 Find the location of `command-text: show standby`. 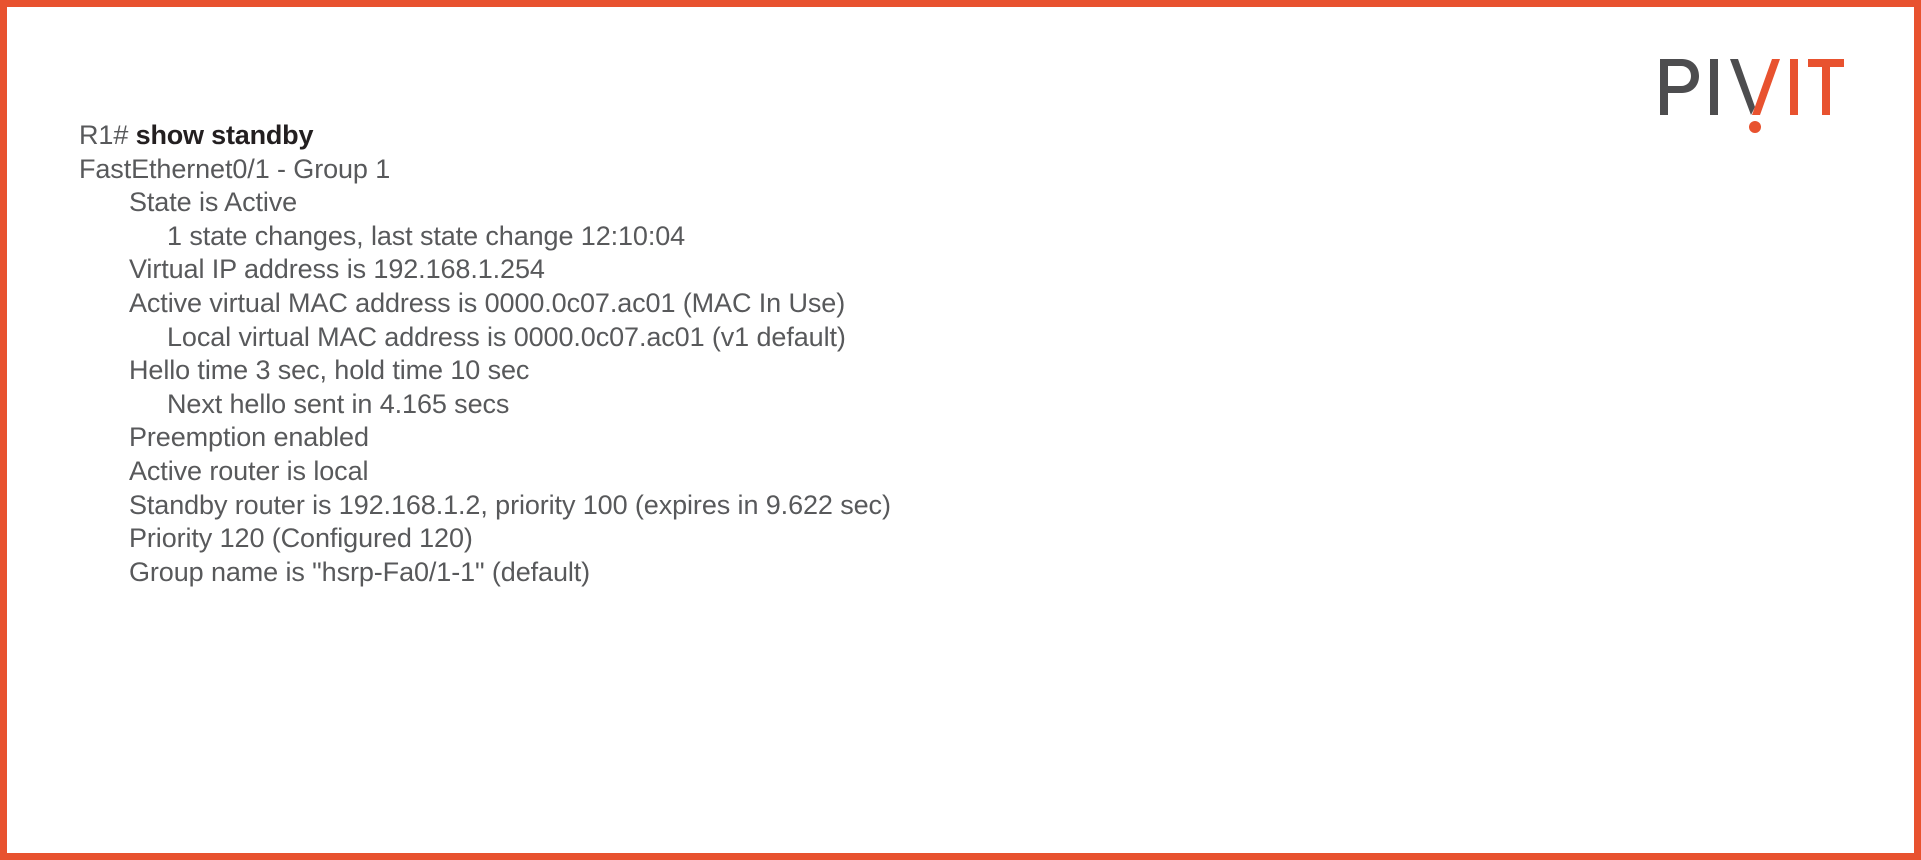

command-text: show standby is located at coordinates (224, 135).